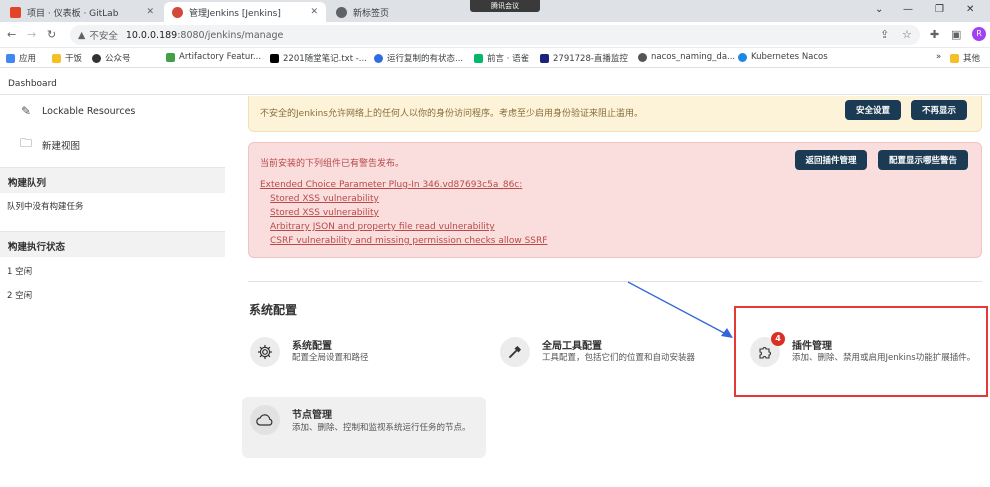  I want to click on bookmark-item: Kubernetes Nacos, so click(783, 57).